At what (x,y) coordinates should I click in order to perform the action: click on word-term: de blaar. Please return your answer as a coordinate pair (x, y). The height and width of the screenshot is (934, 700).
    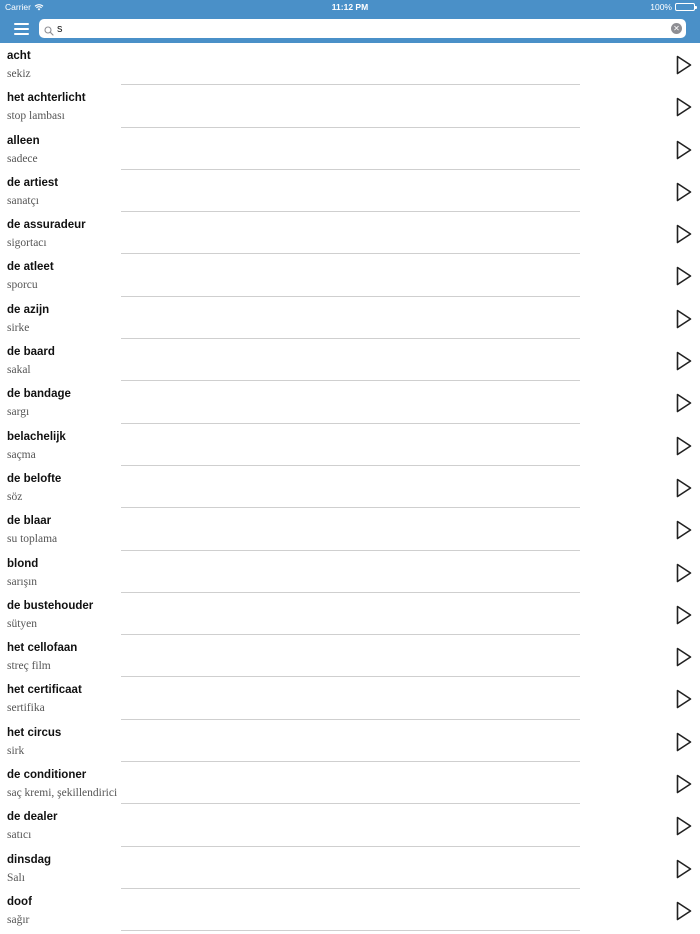
    Looking at the image, I should click on (29, 521).